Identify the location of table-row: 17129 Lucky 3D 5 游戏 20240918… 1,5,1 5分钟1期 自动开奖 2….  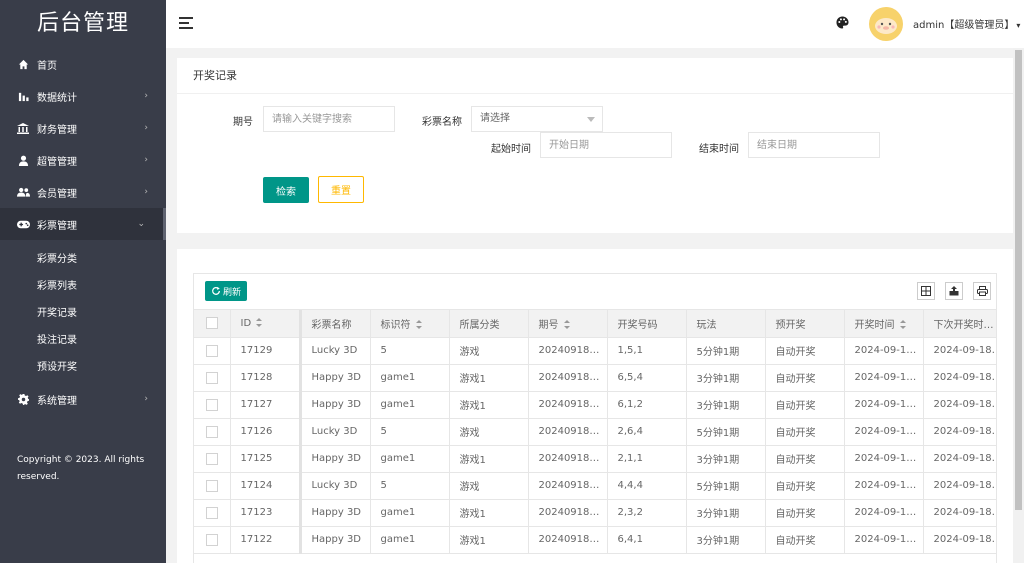
(595, 351).